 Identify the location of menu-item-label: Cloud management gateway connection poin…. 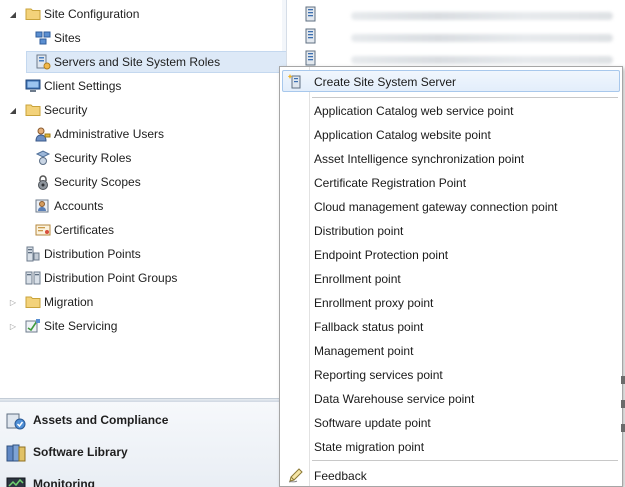
(436, 207).